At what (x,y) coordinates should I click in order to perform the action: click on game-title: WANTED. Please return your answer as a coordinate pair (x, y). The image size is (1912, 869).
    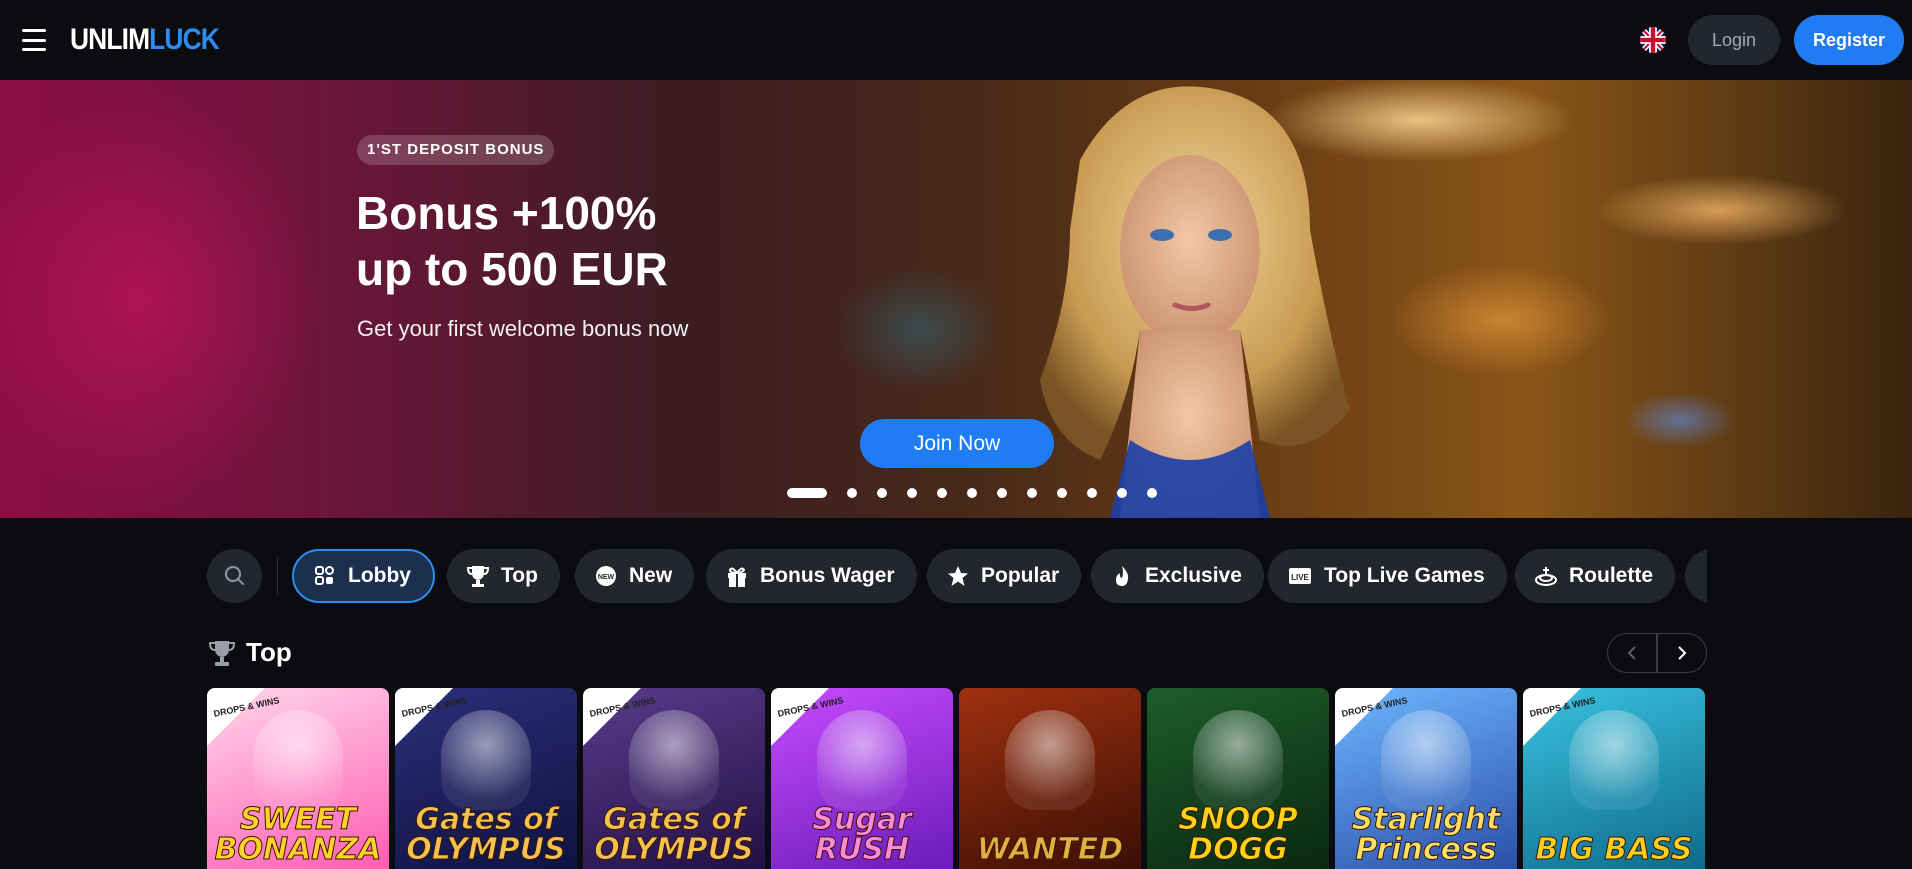
    Looking at the image, I should click on (1050, 849).